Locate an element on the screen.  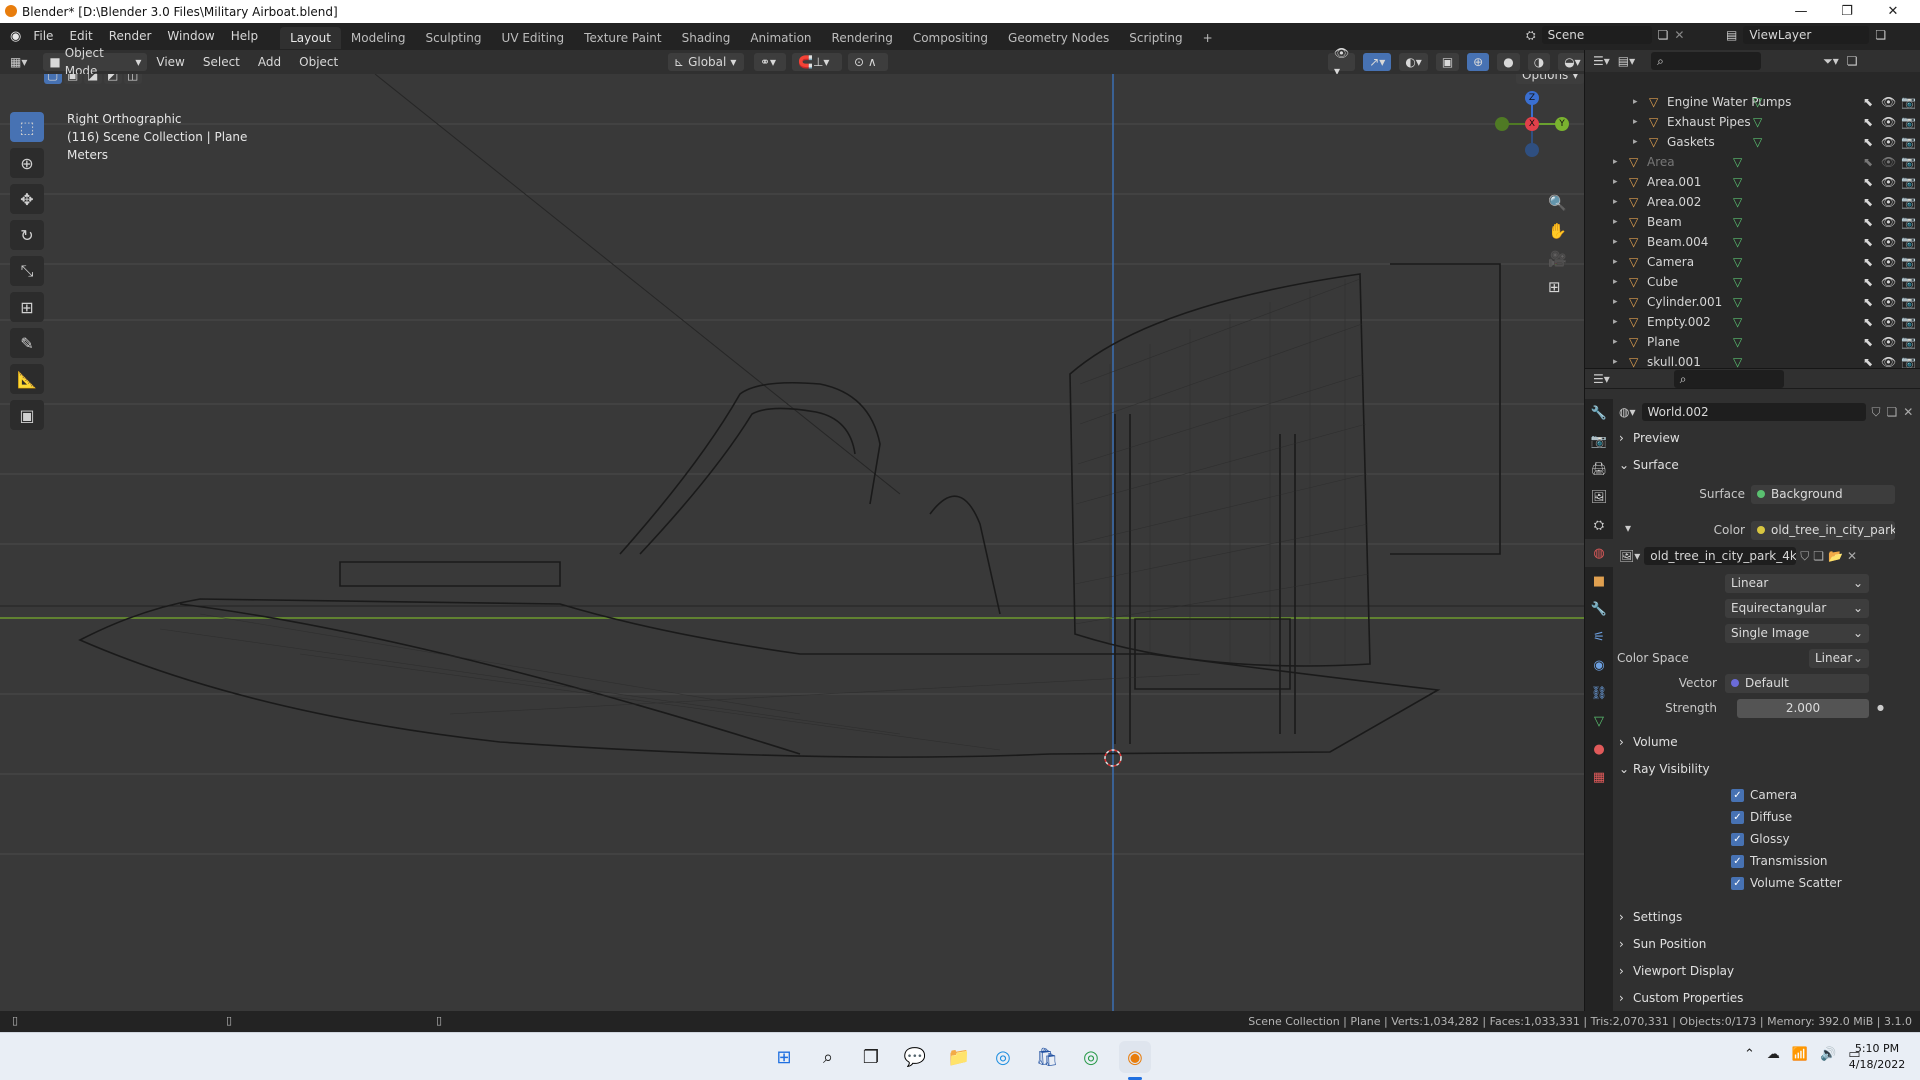
transform-orientation-selector: ⊾ Global ▾ is located at coordinates (706, 62).